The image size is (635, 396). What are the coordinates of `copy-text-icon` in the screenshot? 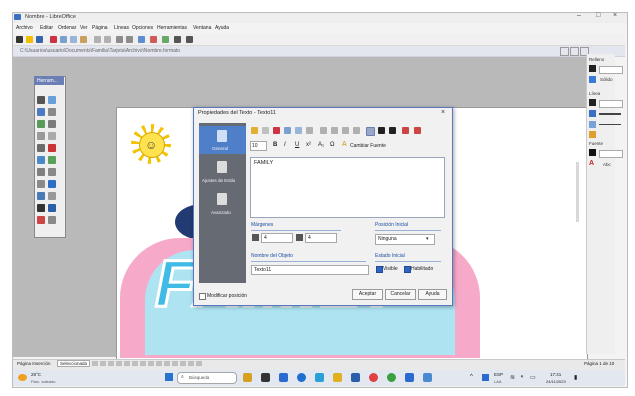 It's located at (298, 130).